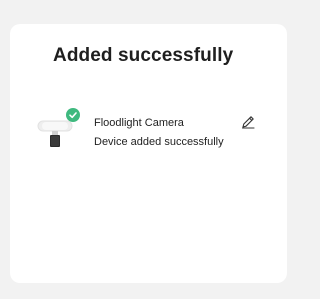 The height and width of the screenshot is (299, 320). I want to click on edit-name-button, so click(248, 122).